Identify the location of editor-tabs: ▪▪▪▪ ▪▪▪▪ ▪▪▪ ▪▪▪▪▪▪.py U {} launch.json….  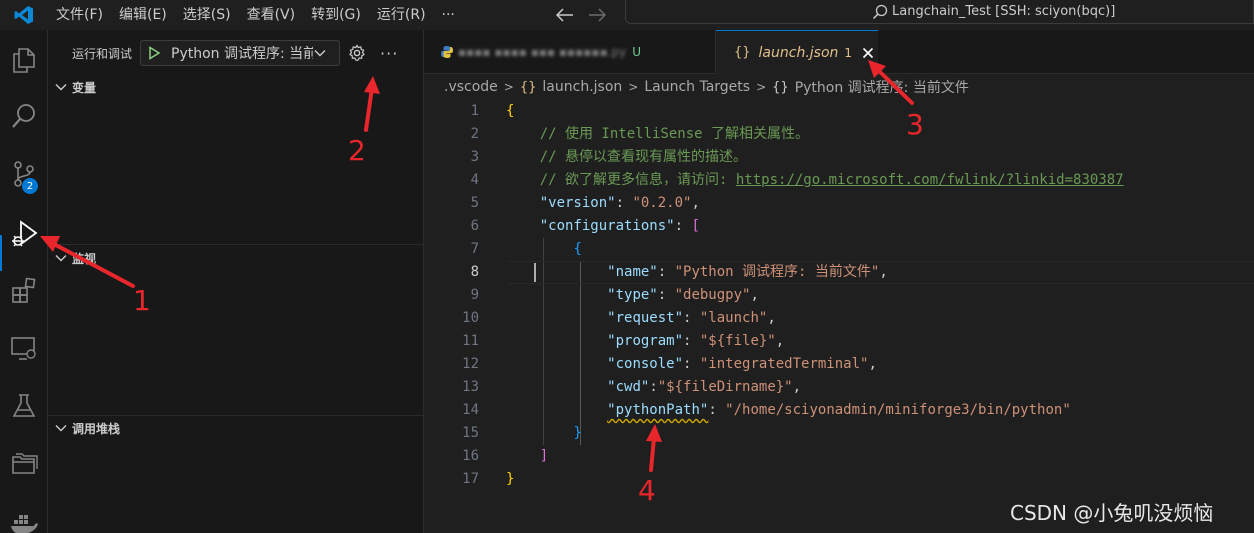
(839, 52).